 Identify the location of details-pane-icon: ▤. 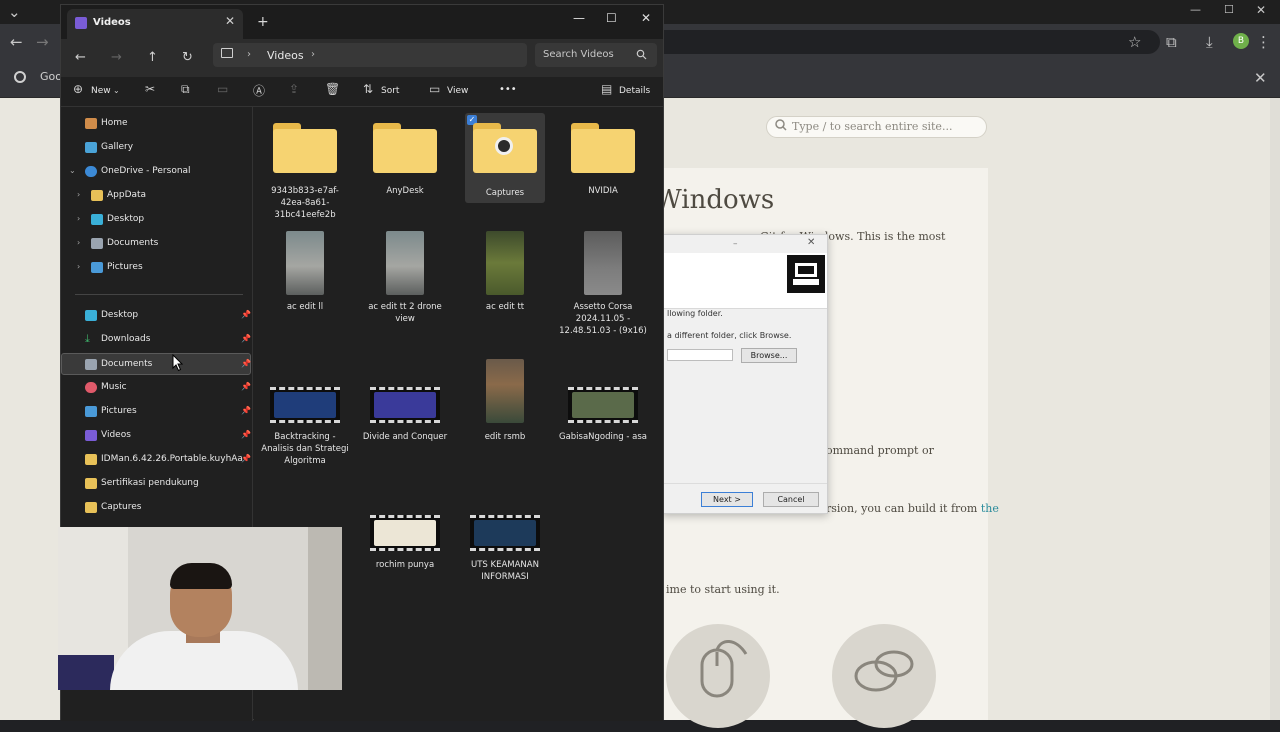
(607, 89).